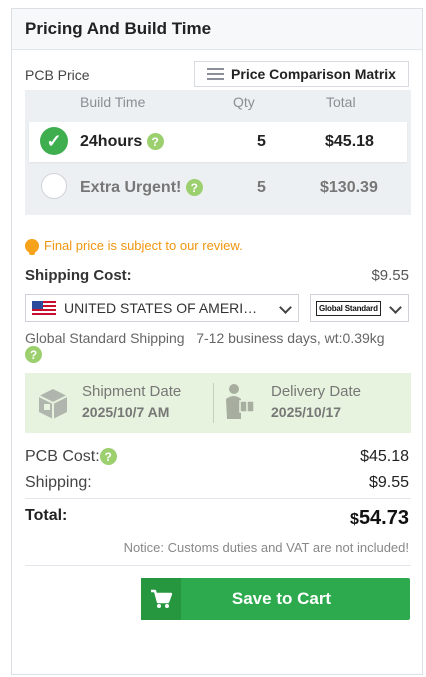 The height and width of the screenshot is (677, 426). What do you see at coordinates (383, 518) in the screenshot?
I see `total-value: 54.73` at bounding box center [383, 518].